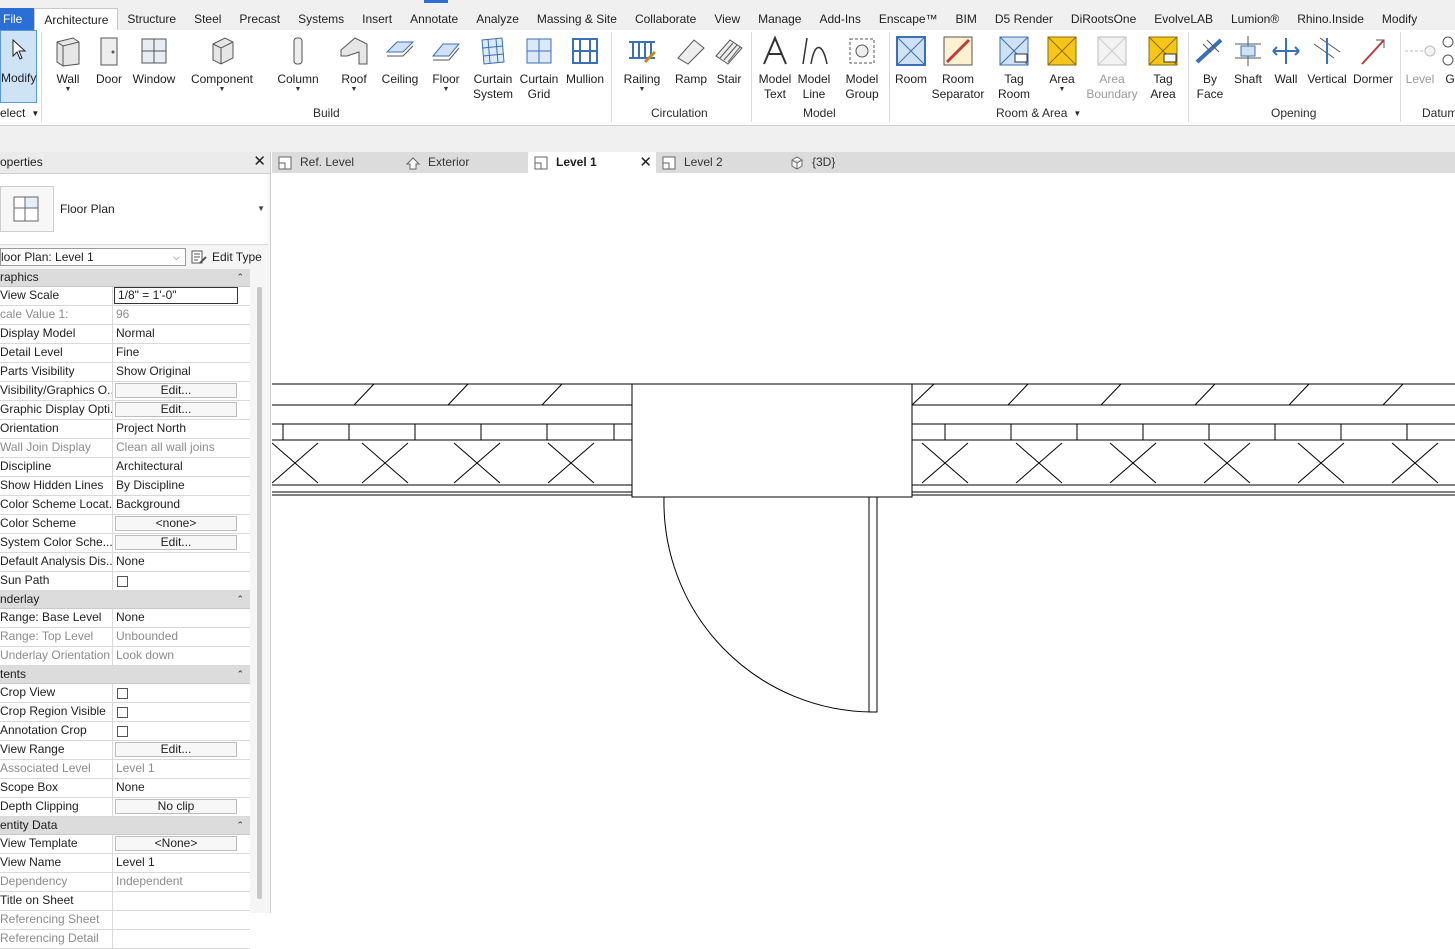 This screenshot has width=1455, height=949. Describe the element at coordinates (839, 19) in the screenshot. I see `menu-add-ins: Add-Ins` at that location.